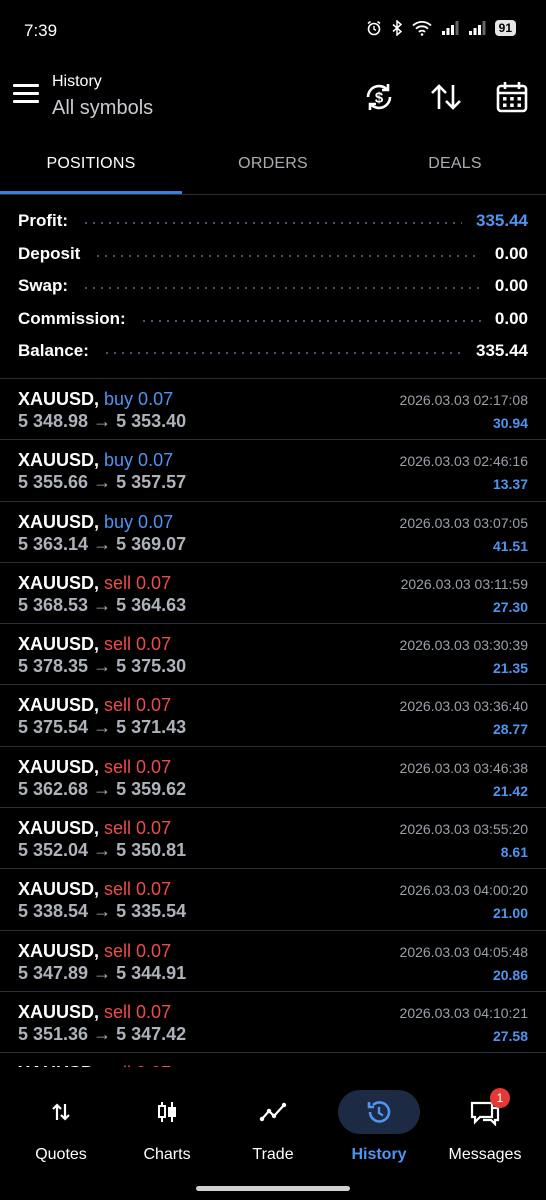  What do you see at coordinates (102, 96) in the screenshot?
I see `header-titles: History All symbols` at bounding box center [102, 96].